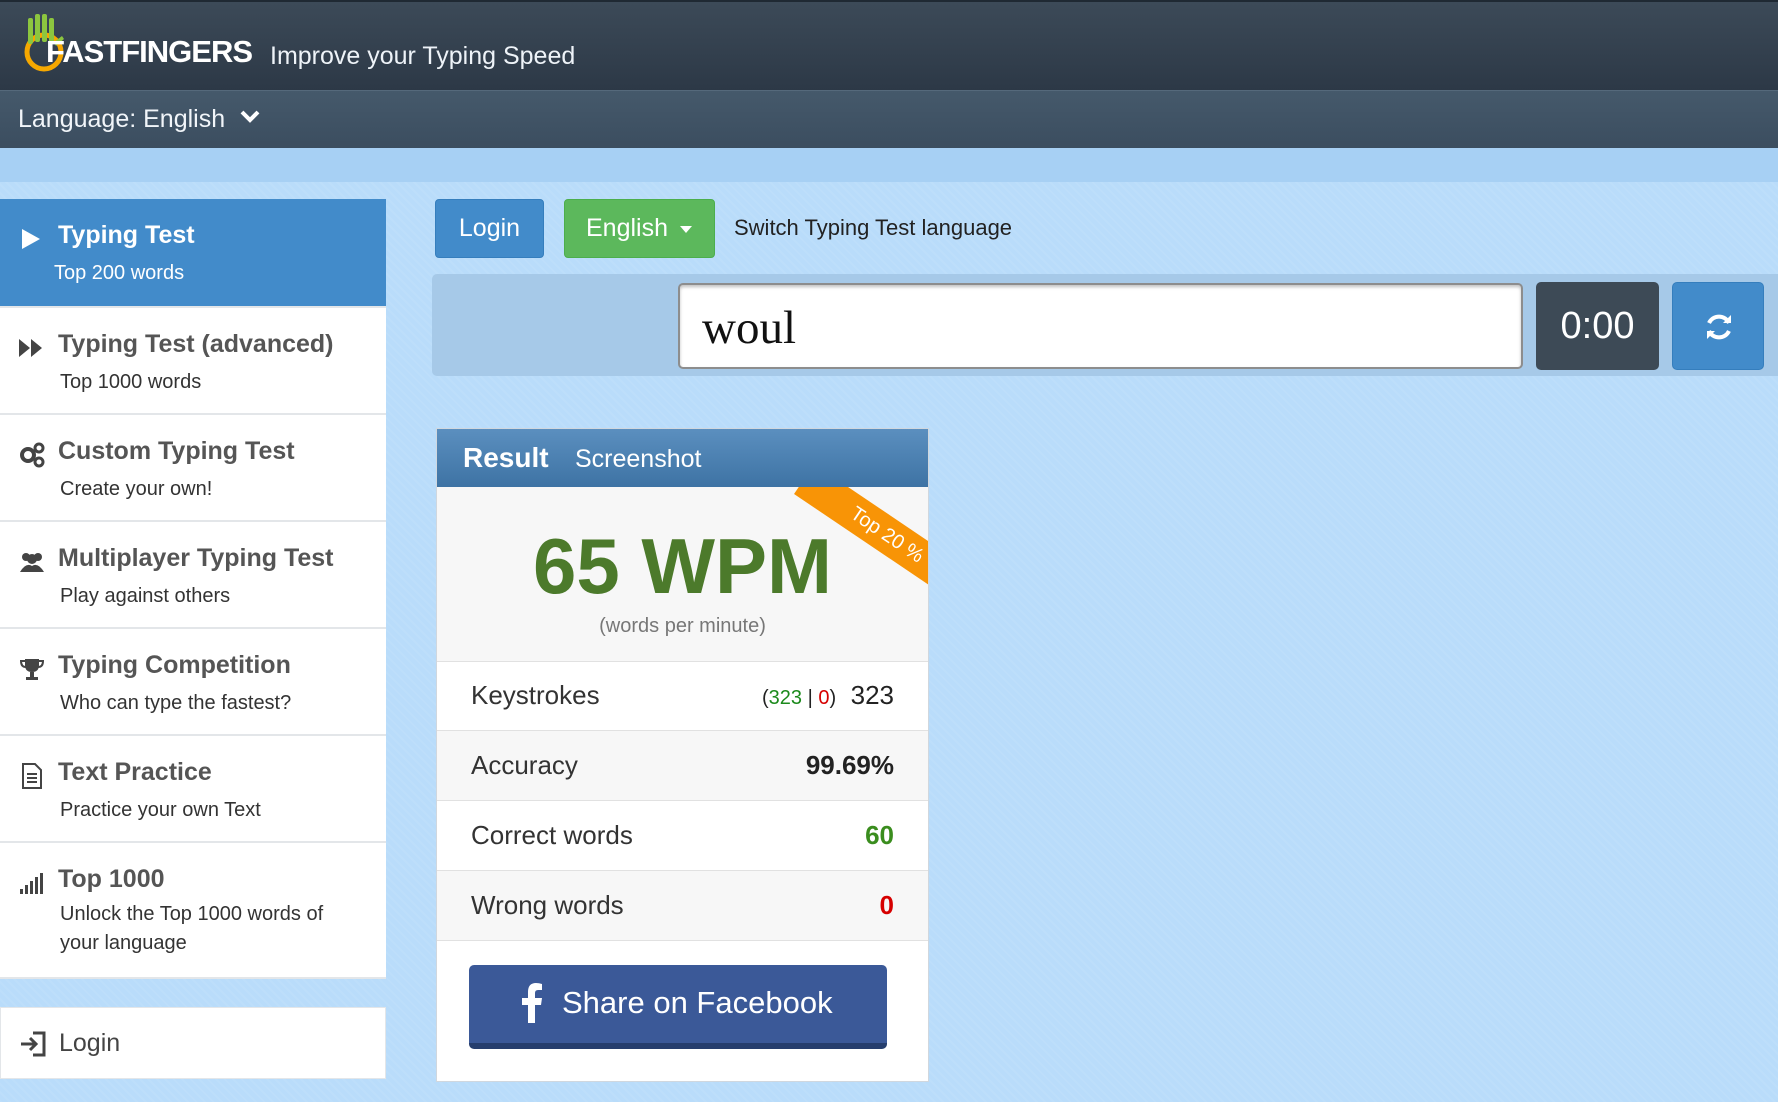 The image size is (1778, 1102). Describe the element at coordinates (889, 46) in the screenshot. I see `top-header: FASTFINGERS Improve your Typing Speed` at that location.